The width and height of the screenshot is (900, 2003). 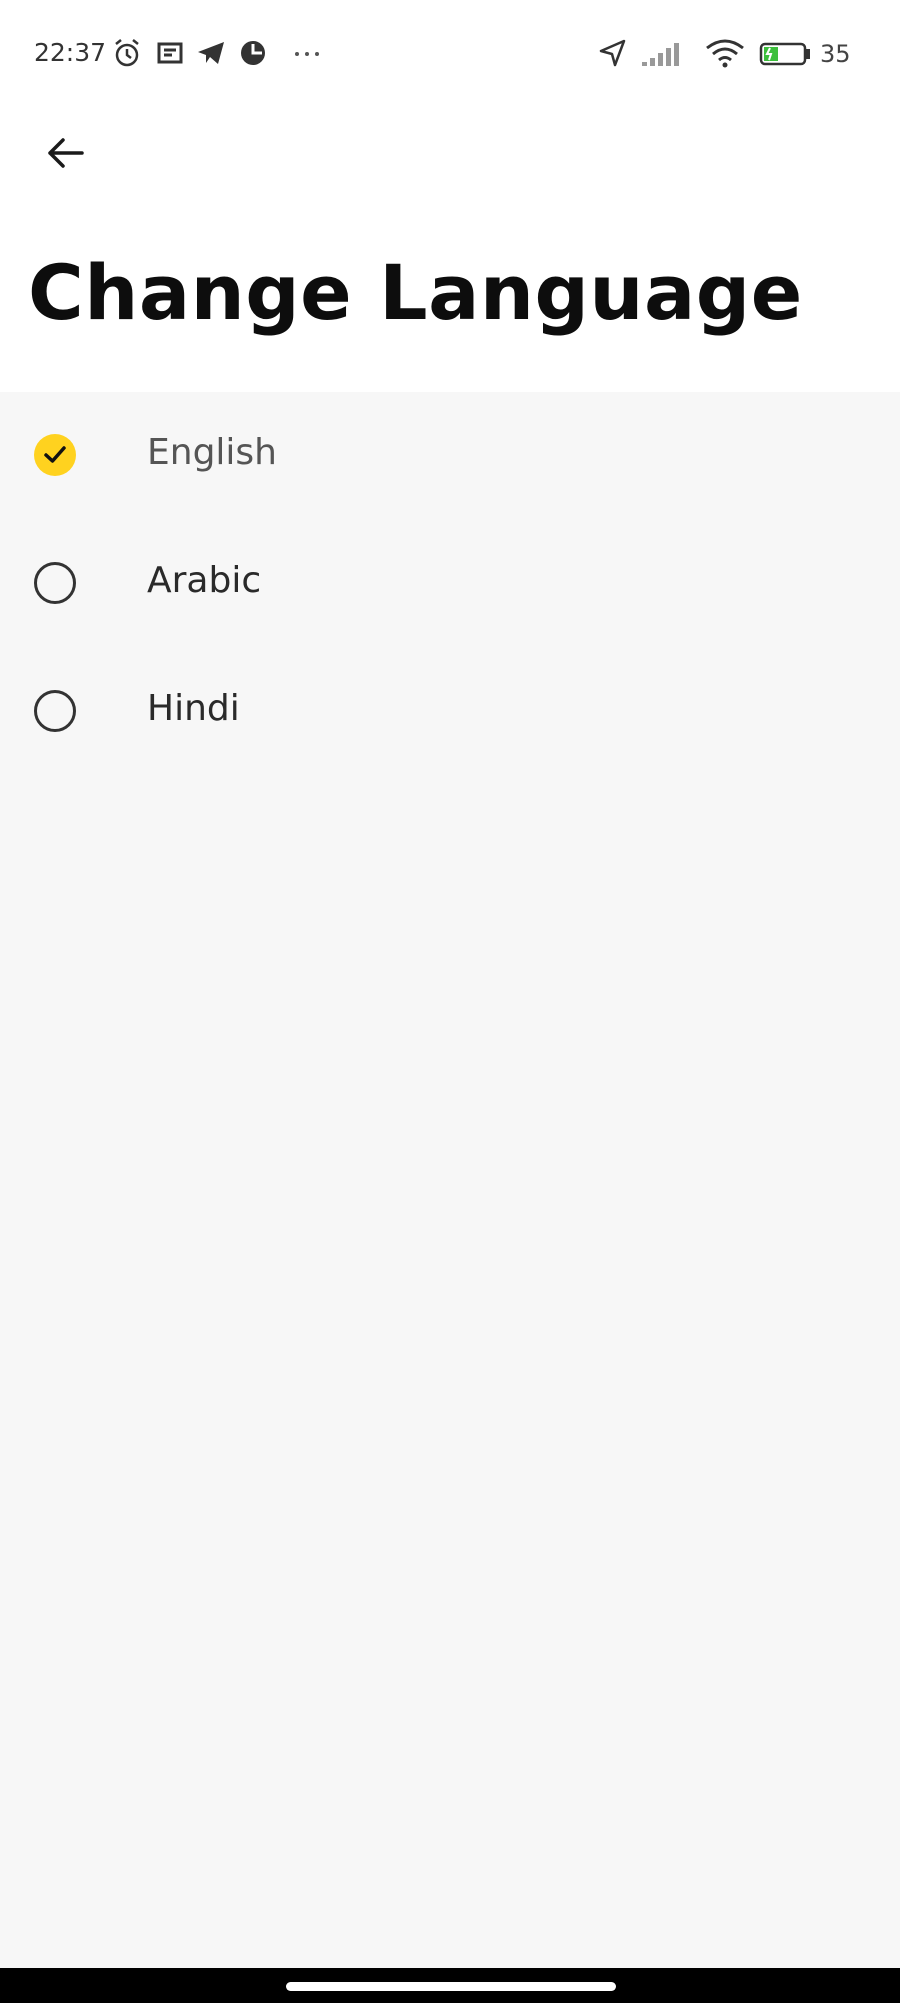 What do you see at coordinates (784, 54) in the screenshot?
I see `battery-icon` at bounding box center [784, 54].